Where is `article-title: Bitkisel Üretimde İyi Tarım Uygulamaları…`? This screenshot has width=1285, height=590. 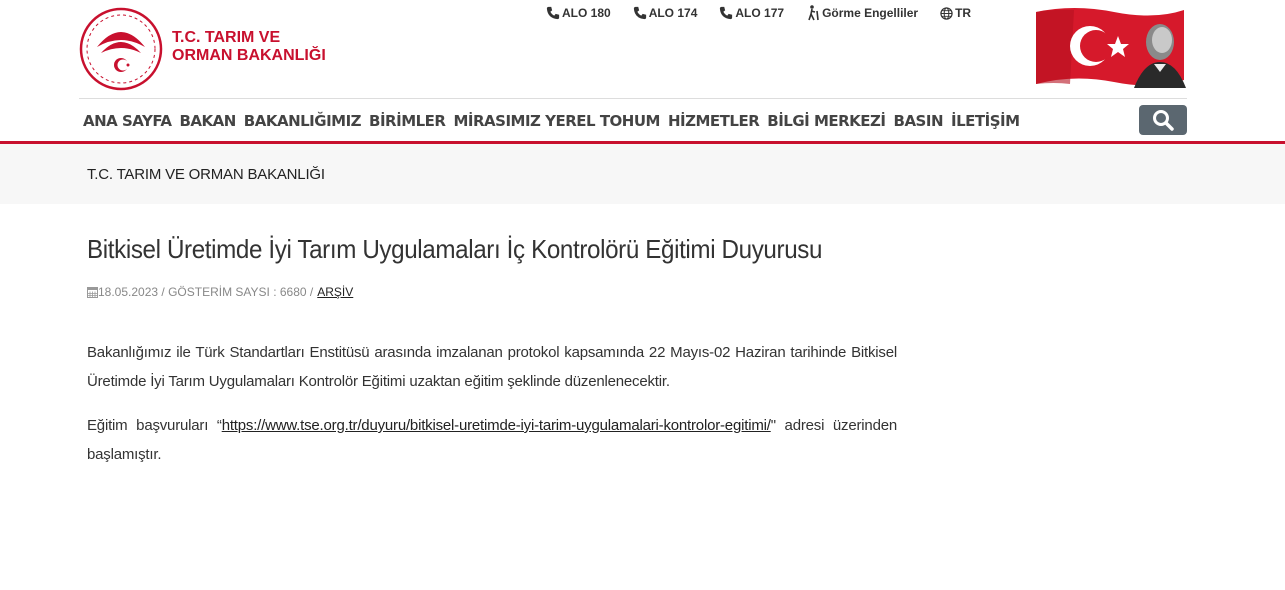
article-title: Bitkisel Üretimde İyi Tarım Uygulamaları… is located at coordinates (455, 249).